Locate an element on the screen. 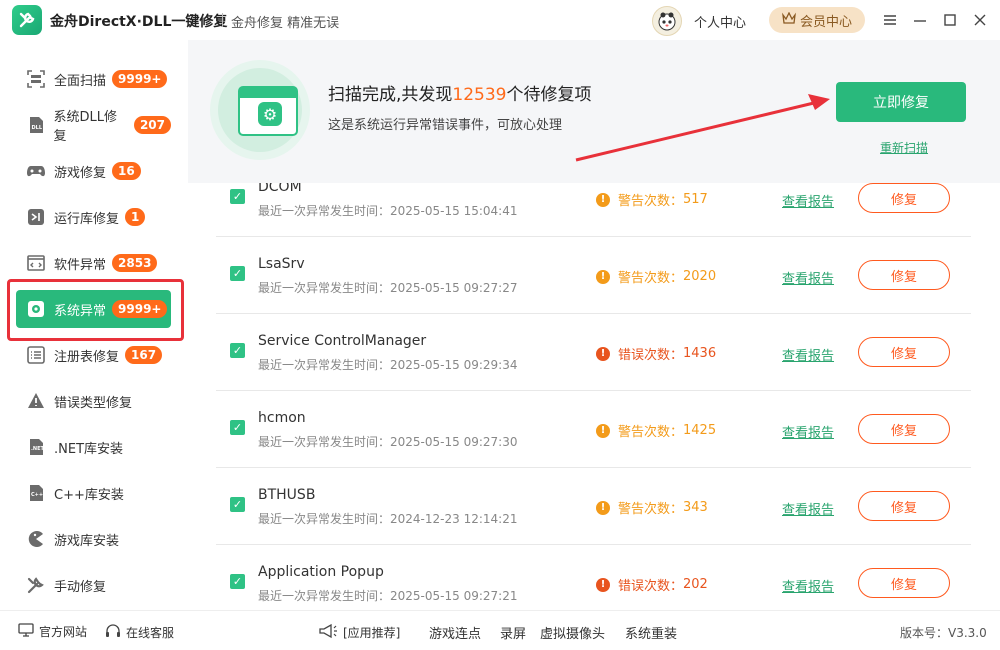  annotation-arrow-icon is located at coordinates (702, 128).